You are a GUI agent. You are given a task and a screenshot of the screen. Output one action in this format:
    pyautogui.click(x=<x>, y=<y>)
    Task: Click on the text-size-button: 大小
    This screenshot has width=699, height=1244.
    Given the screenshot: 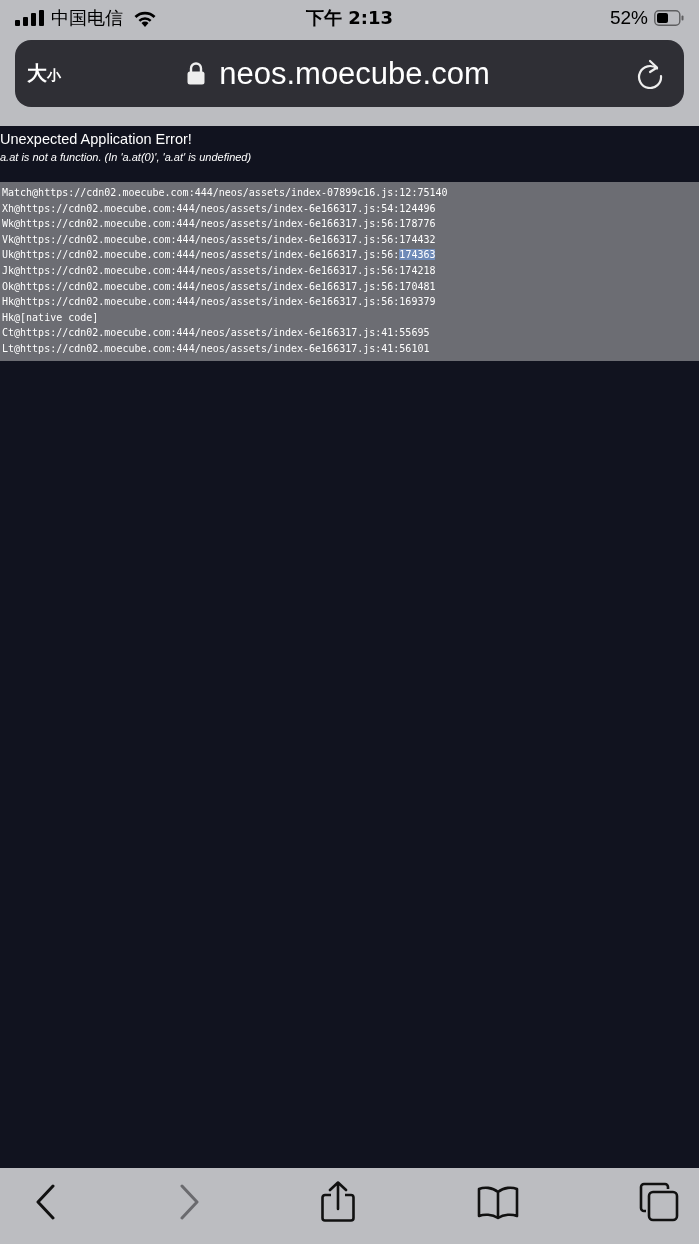 What is the action you would take?
    pyautogui.click(x=44, y=73)
    